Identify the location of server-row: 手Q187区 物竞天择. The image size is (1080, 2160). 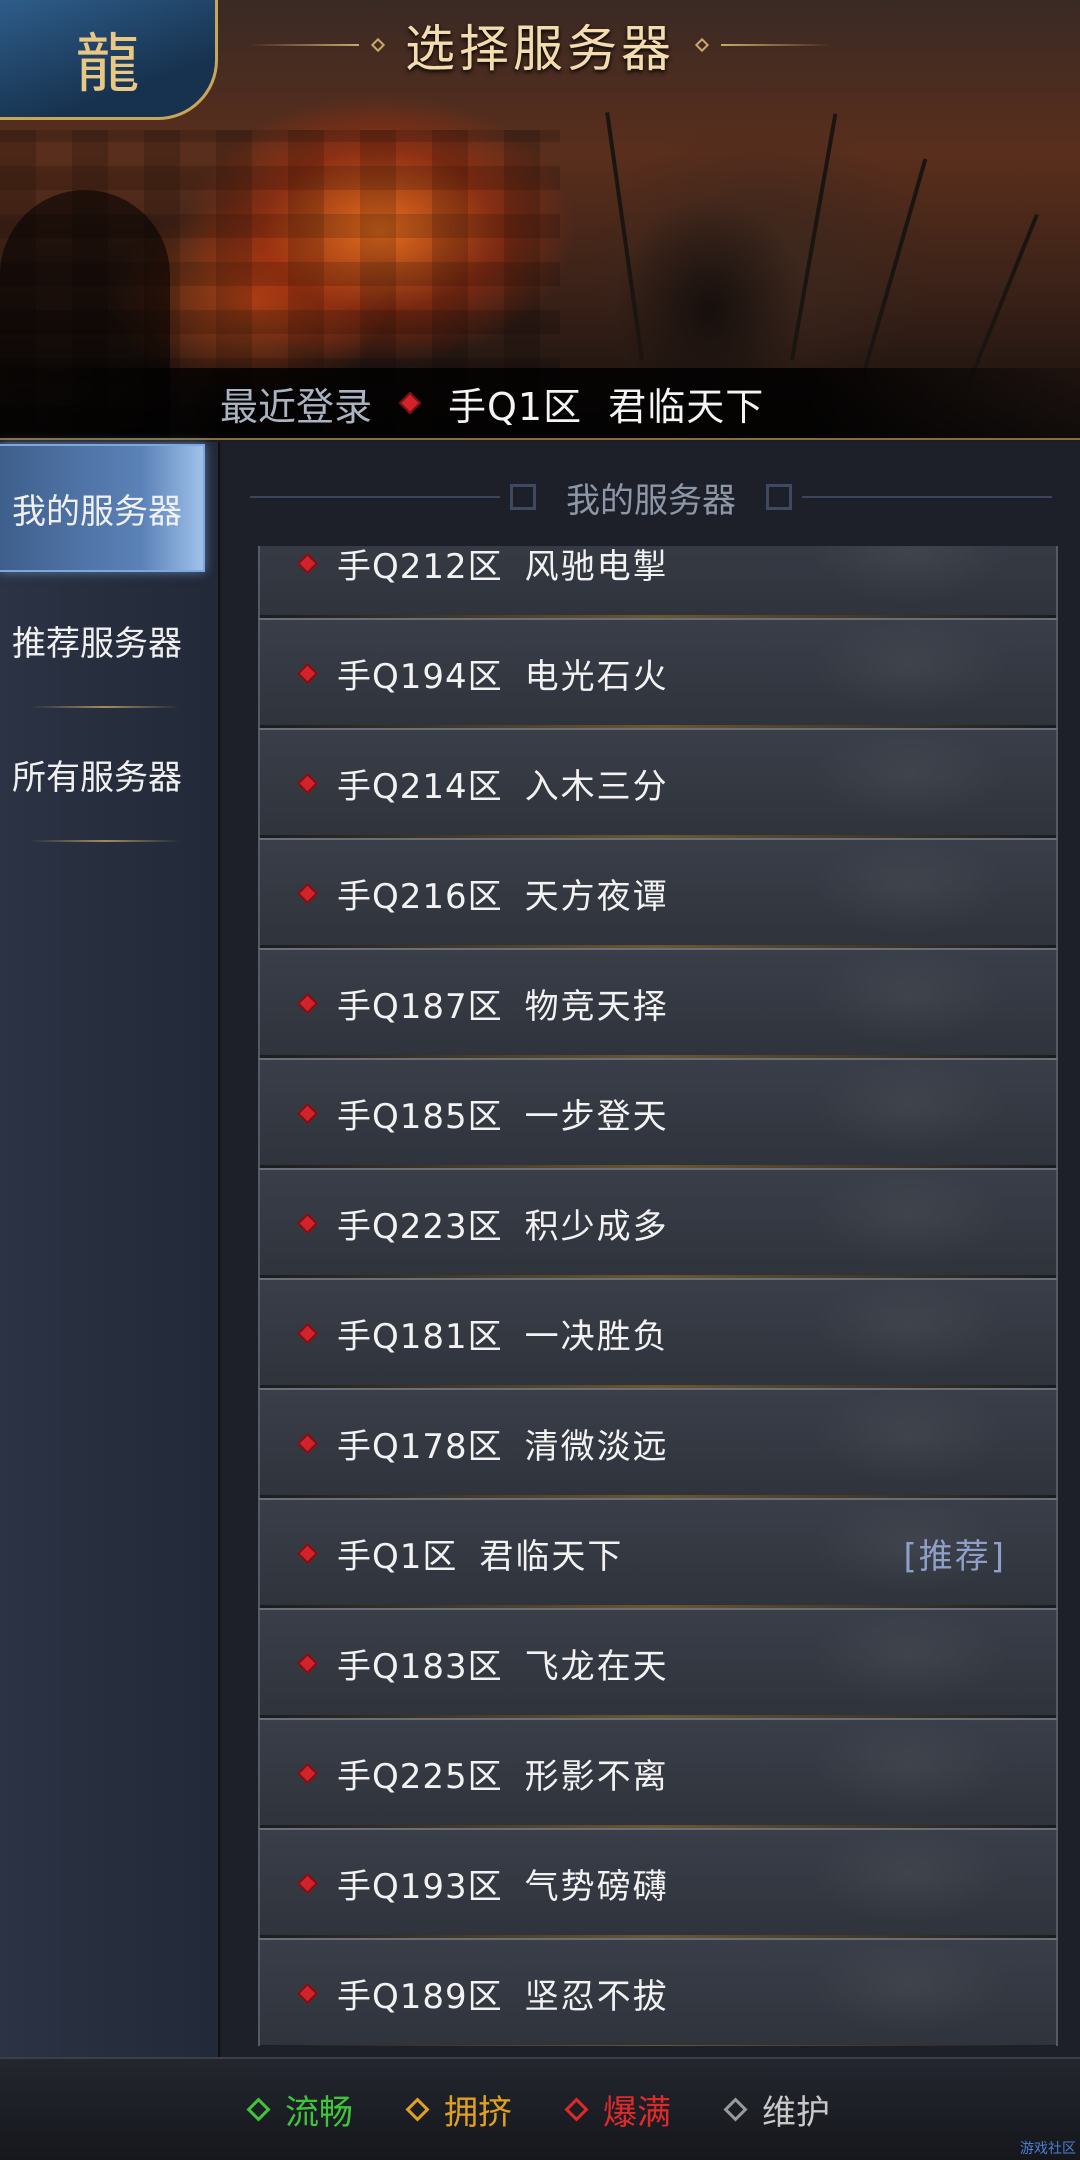
(658, 1003).